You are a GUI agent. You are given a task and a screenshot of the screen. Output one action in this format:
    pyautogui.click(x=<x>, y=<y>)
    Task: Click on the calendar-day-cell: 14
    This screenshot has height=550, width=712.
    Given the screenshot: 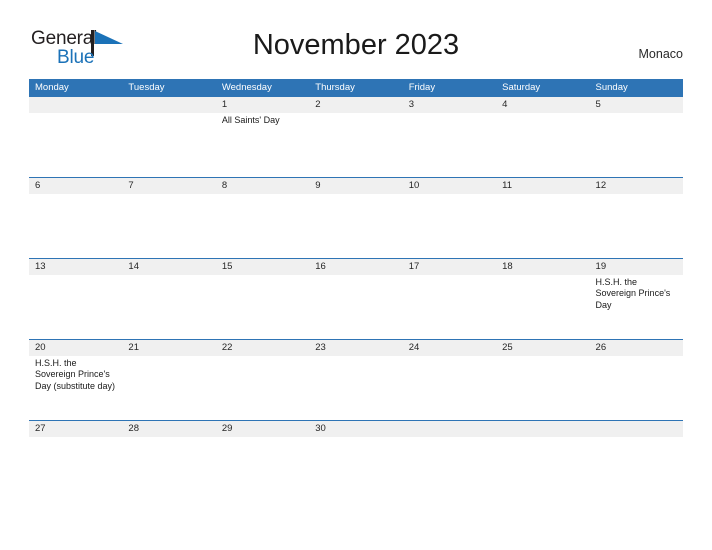 What is the action you would take?
    pyautogui.click(x=169, y=299)
    